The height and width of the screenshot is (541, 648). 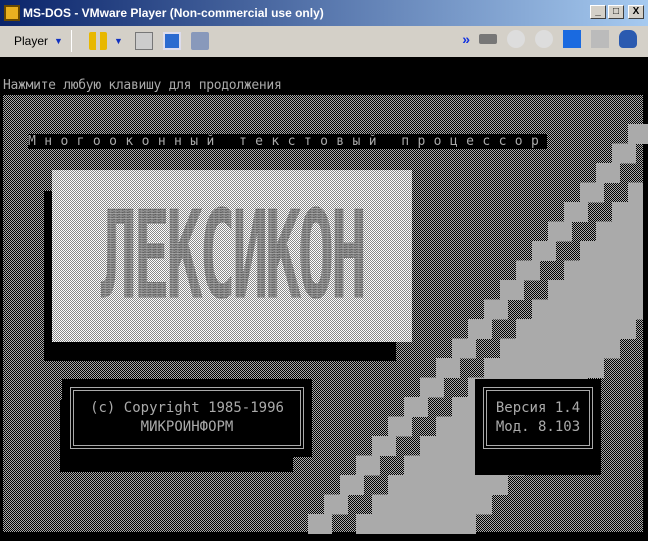 What do you see at coordinates (628, 39) in the screenshot?
I see `sound-icon` at bounding box center [628, 39].